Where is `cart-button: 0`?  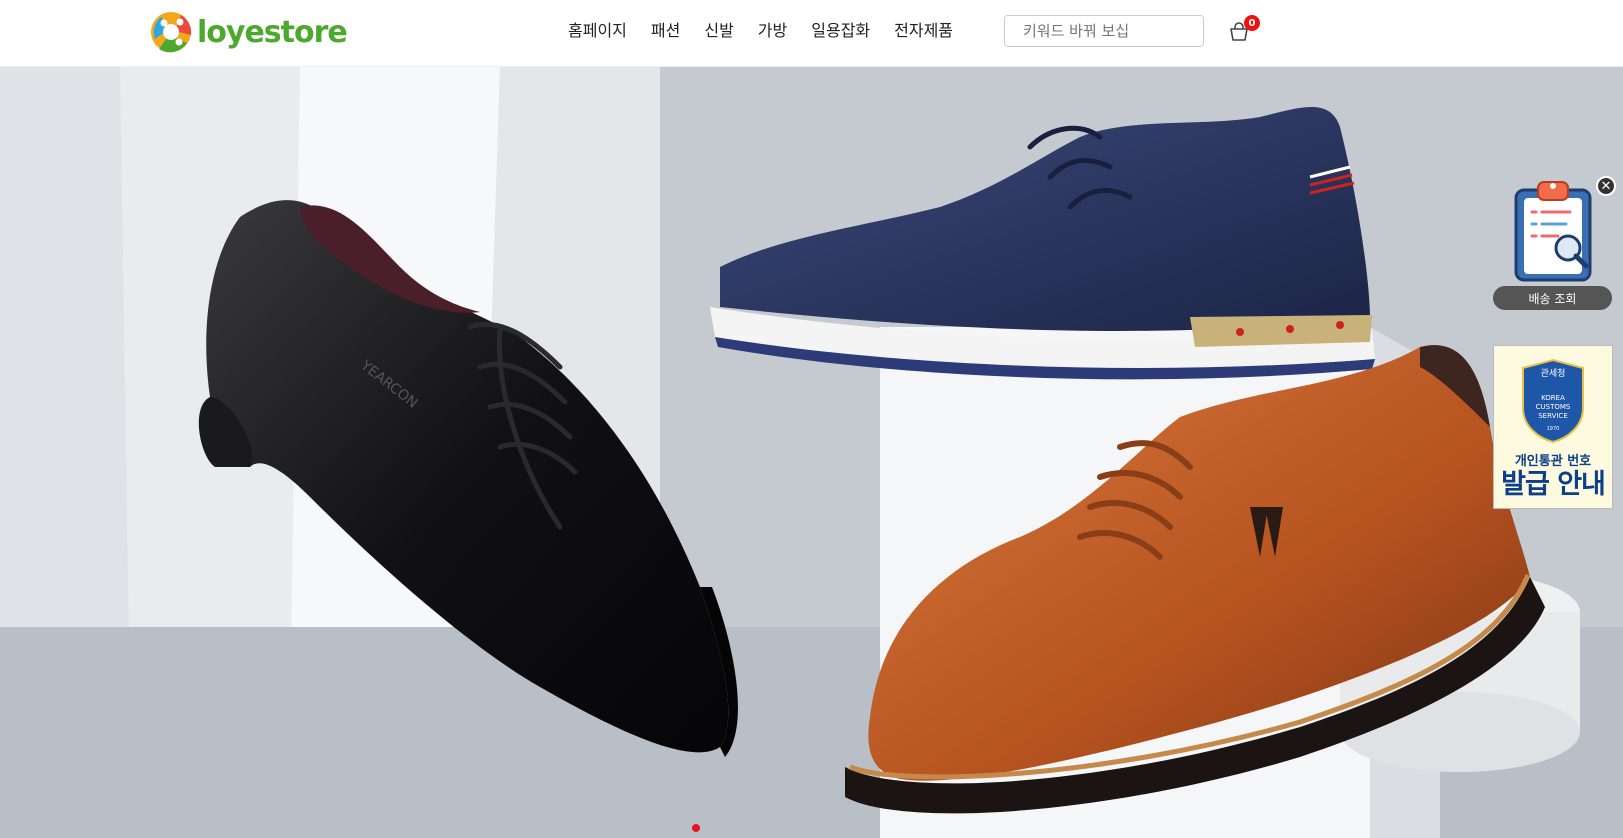 cart-button: 0 is located at coordinates (1244, 29).